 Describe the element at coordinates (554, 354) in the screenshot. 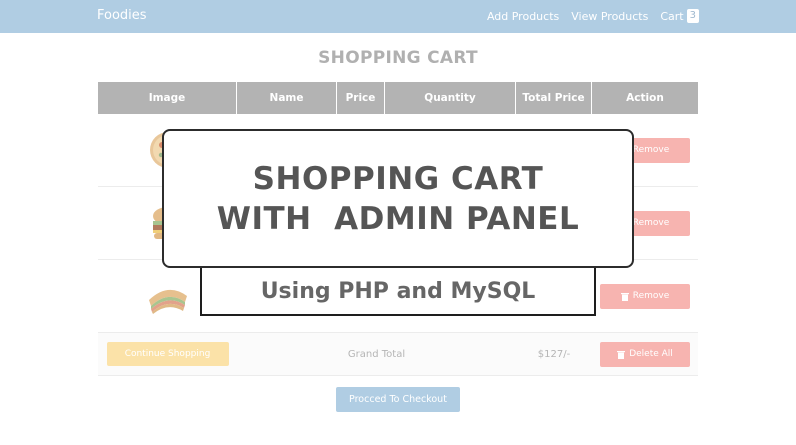

I see `grand-total-value: $127/-` at that location.